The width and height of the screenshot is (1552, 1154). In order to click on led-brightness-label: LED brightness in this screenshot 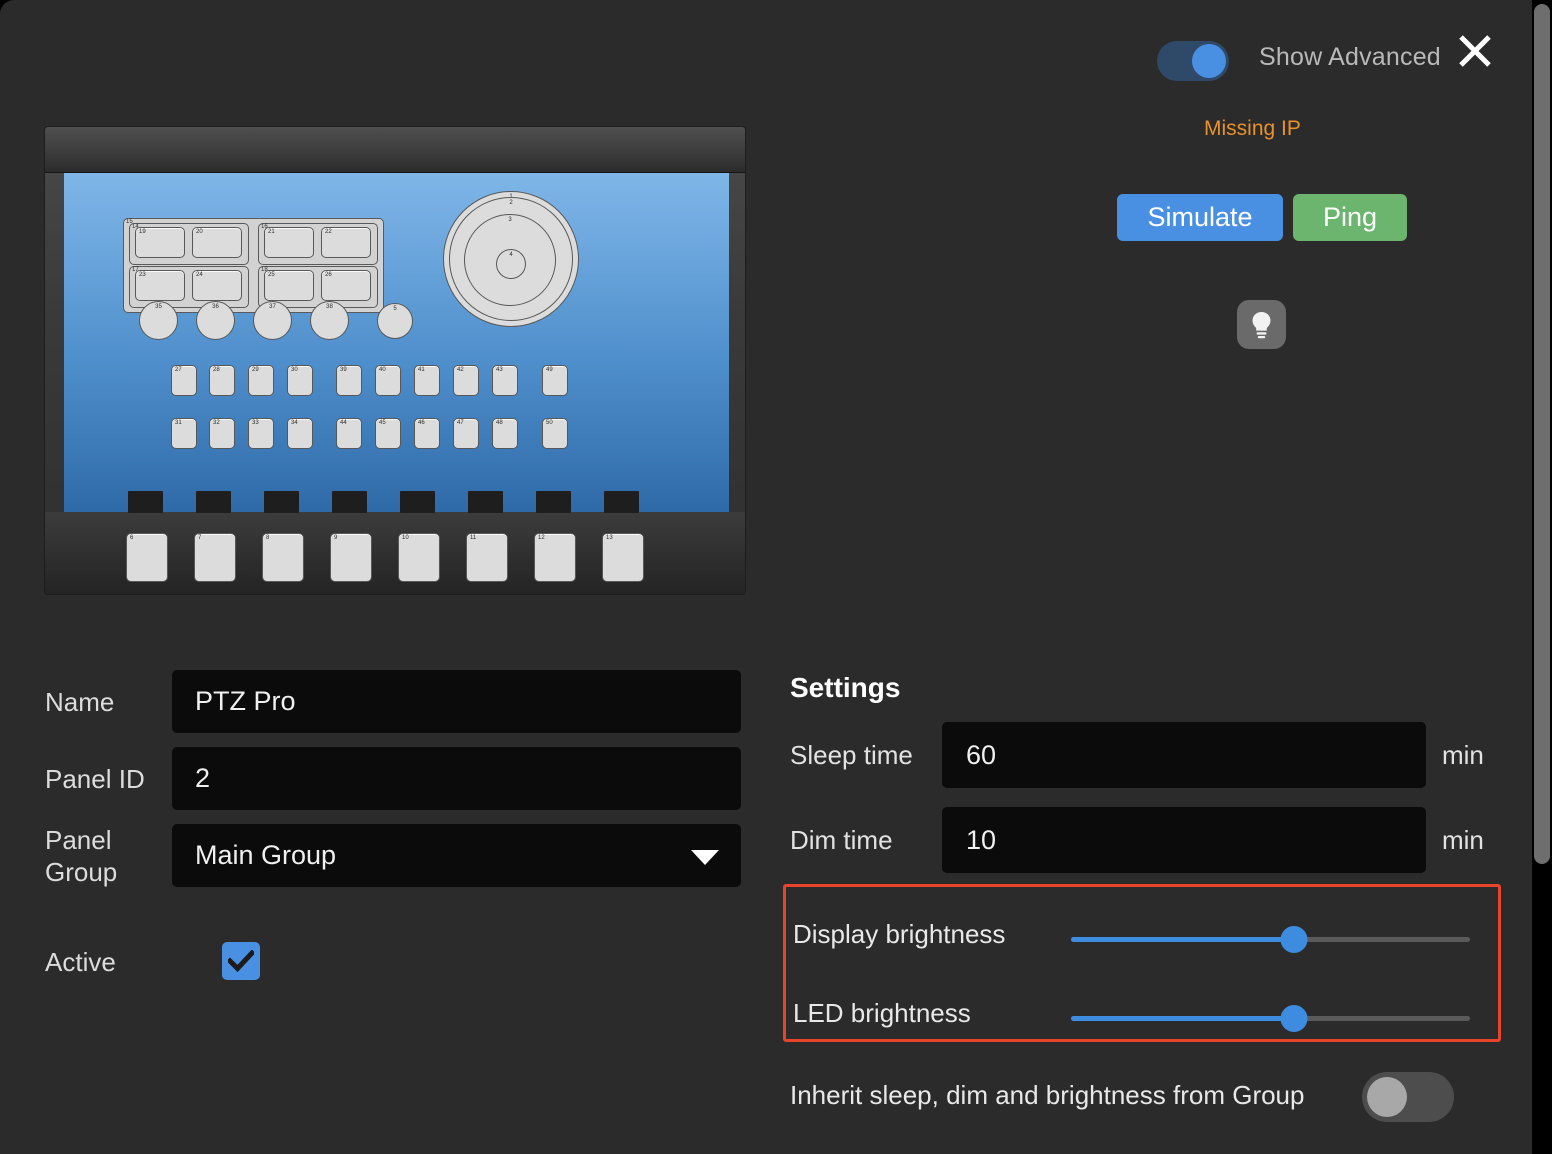, I will do `click(882, 1013)`.